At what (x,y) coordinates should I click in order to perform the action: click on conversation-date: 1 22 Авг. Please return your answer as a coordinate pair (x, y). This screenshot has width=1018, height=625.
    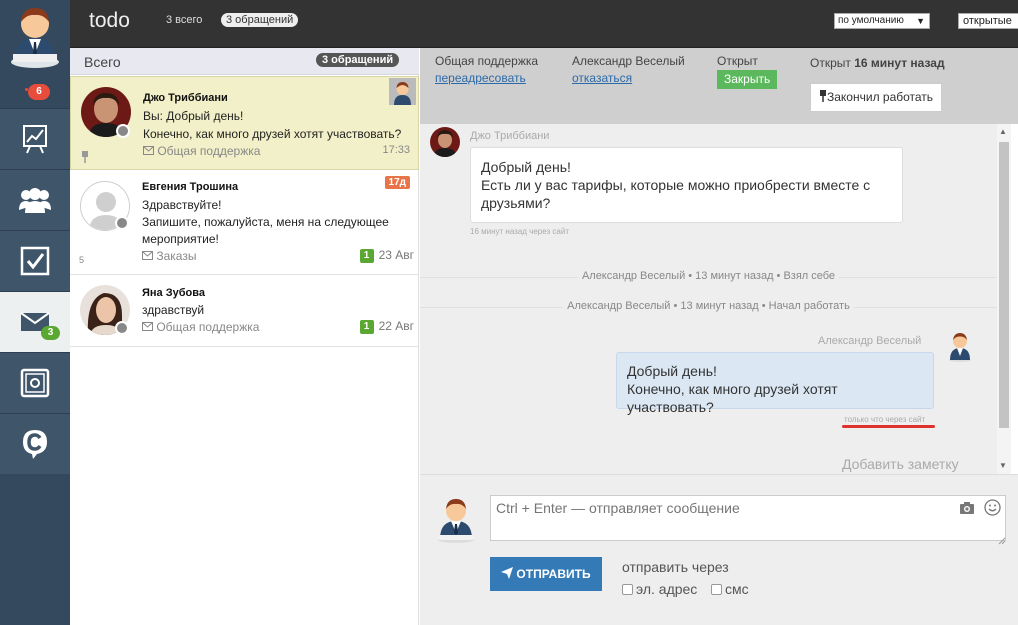
    Looking at the image, I should click on (386, 326).